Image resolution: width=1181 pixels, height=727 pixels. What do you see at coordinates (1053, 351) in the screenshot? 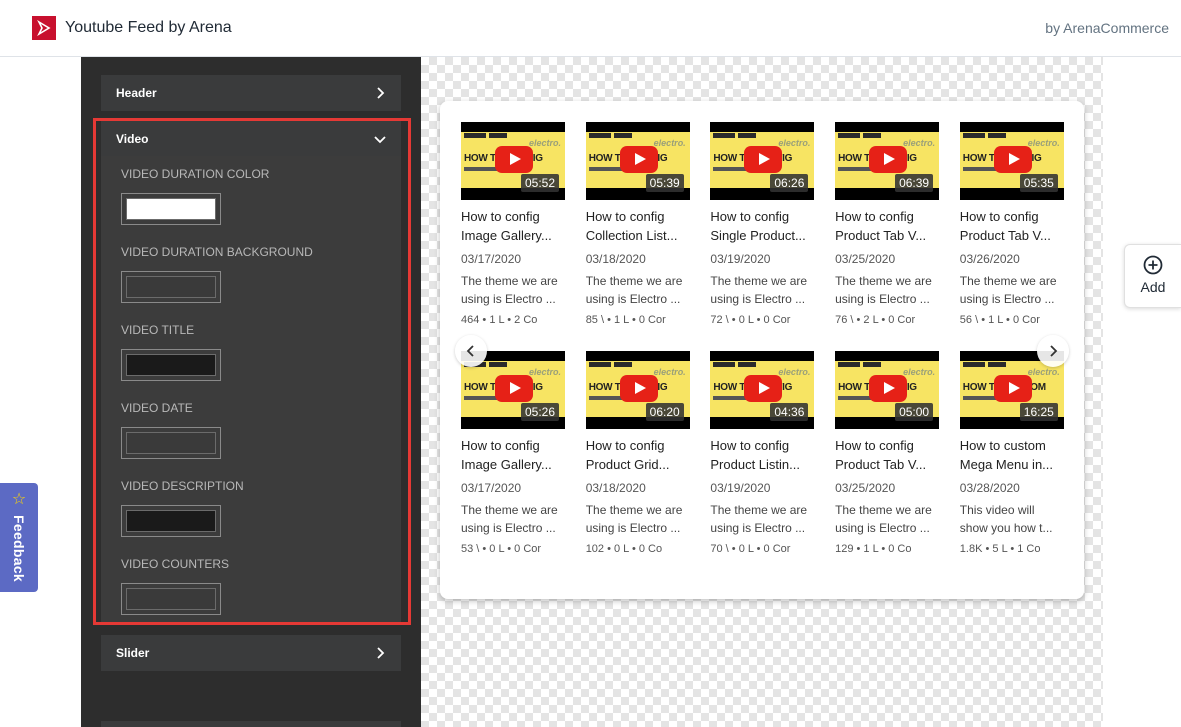
I see `slider-next-button` at bounding box center [1053, 351].